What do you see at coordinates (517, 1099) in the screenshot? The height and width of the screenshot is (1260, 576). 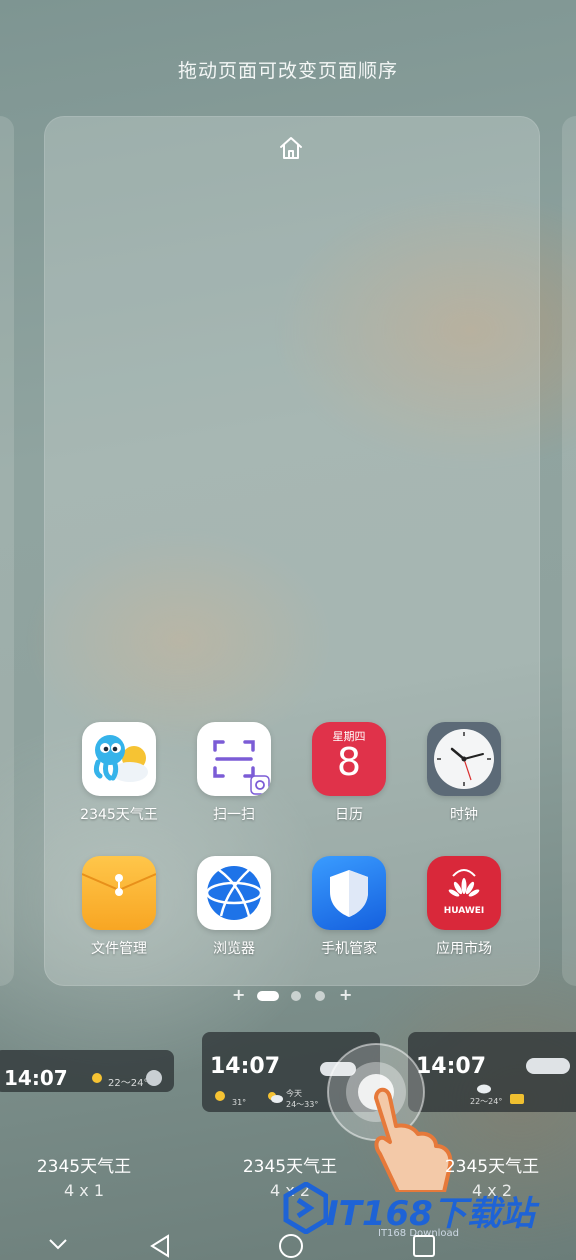 I see `widget-badge` at bounding box center [517, 1099].